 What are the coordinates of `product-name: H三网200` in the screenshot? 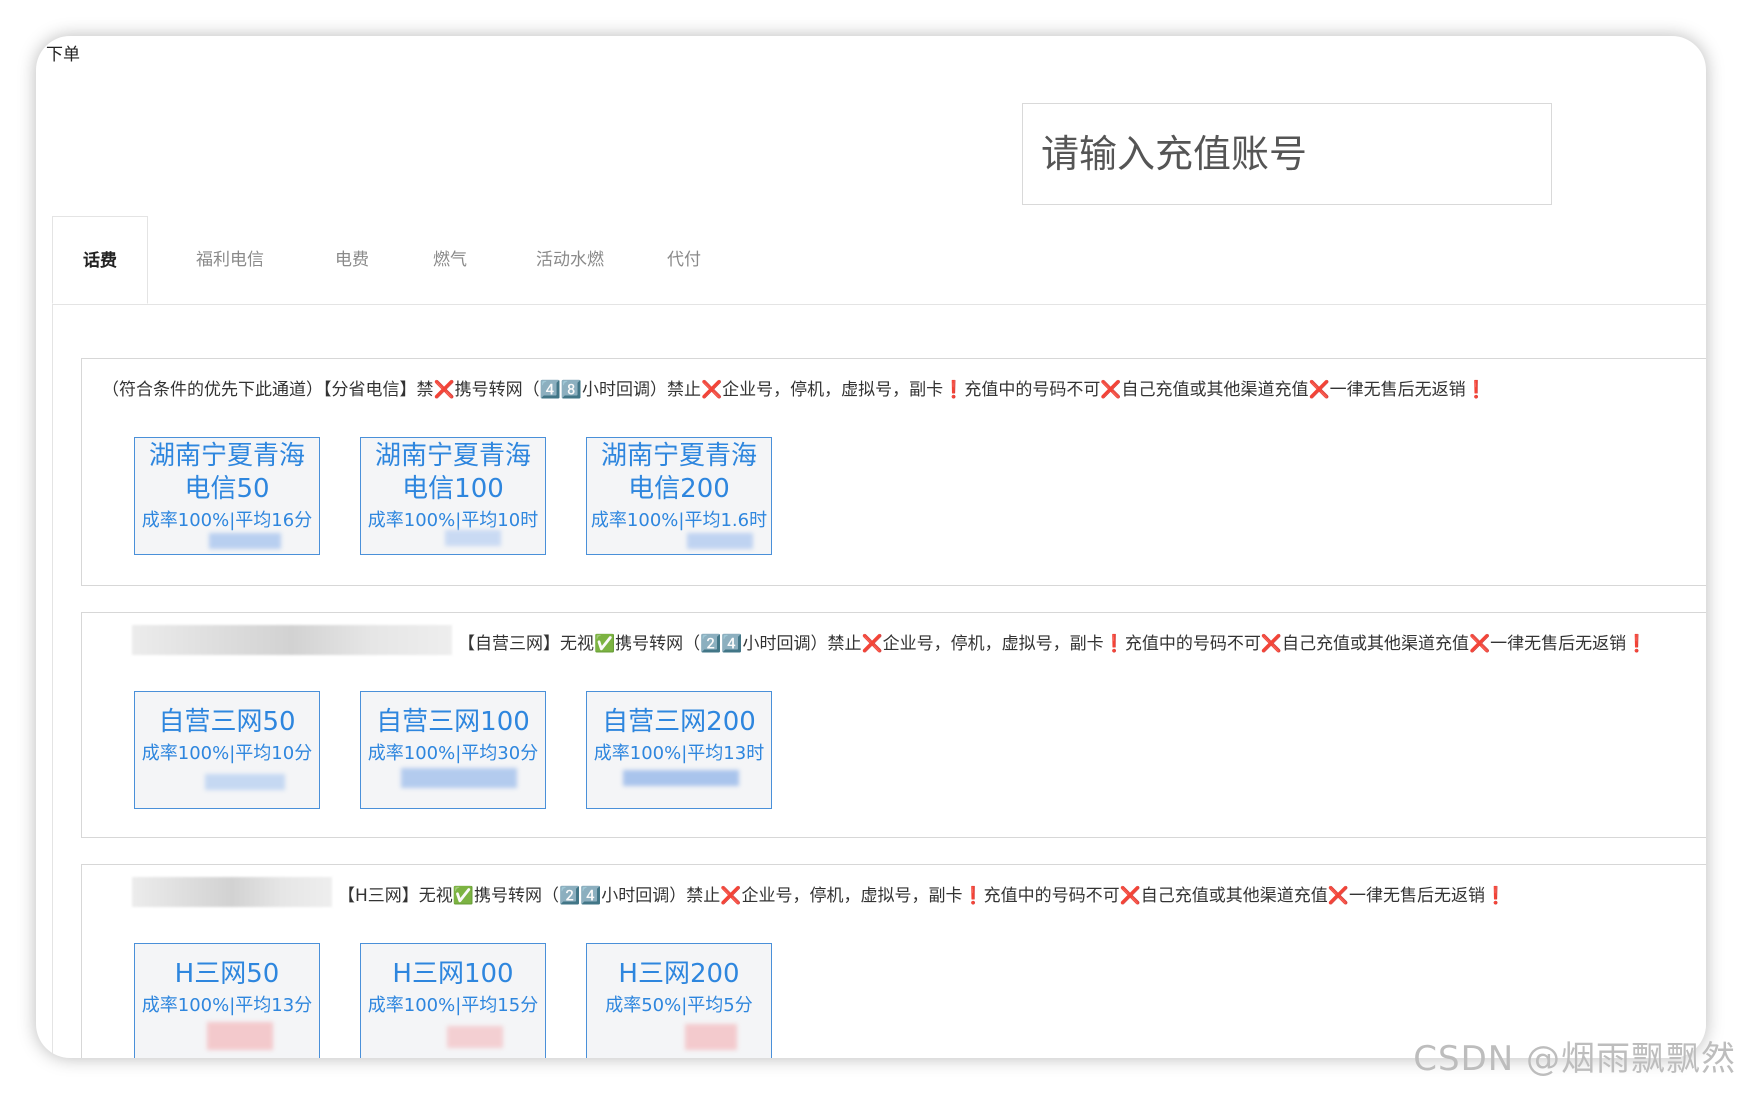 It's located at (679, 974).